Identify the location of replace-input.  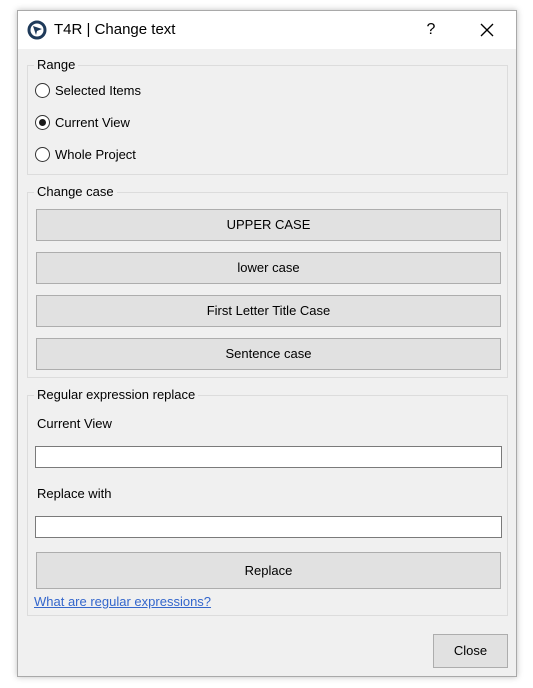
(268, 527).